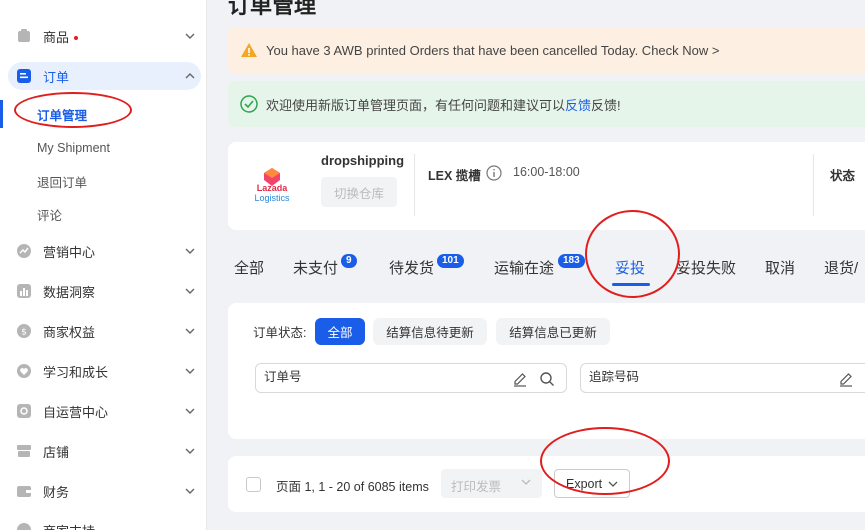 The width and height of the screenshot is (865, 530). Describe the element at coordinates (103, 76) in the screenshot. I see `sidebar-item-orders: 订单` at that location.